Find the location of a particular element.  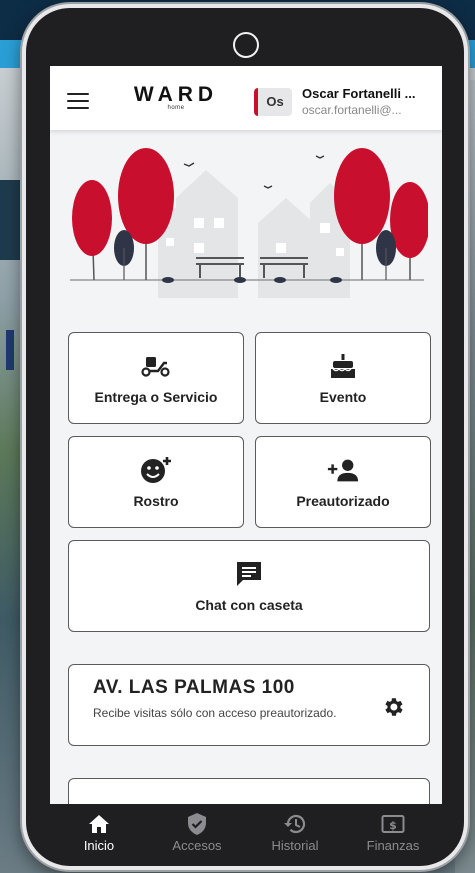

background-sign is located at coordinates (10, 350).